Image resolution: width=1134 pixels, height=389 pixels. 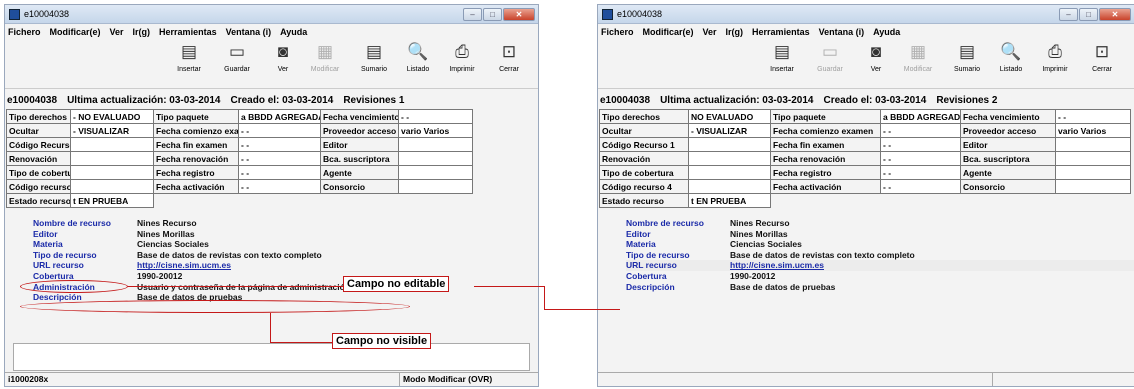 I want to click on toolbar-label: Imprimir, so click(x=462, y=69).